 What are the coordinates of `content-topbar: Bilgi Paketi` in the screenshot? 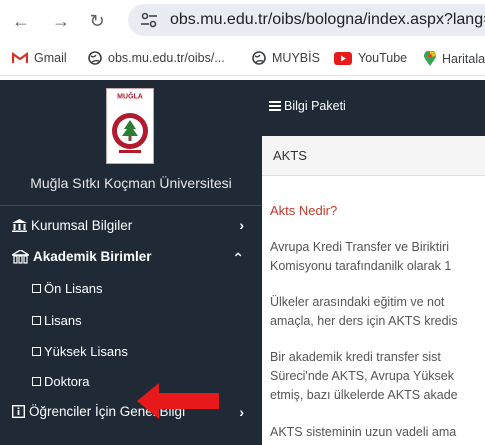 It's located at (373, 108).